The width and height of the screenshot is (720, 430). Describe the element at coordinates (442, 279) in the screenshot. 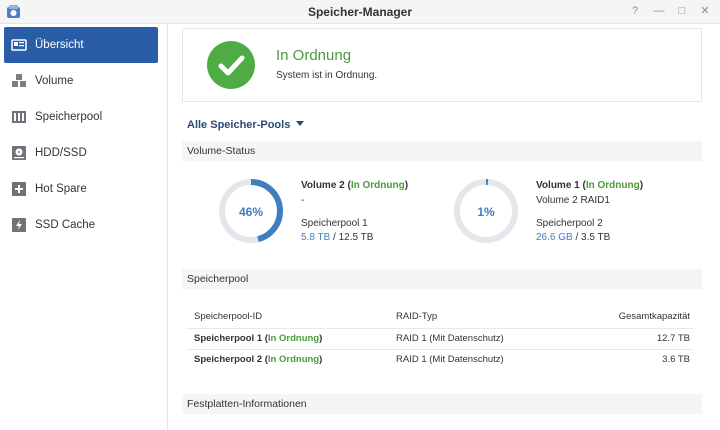

I see `storage-pool-heading: Speicherpool` at that location.